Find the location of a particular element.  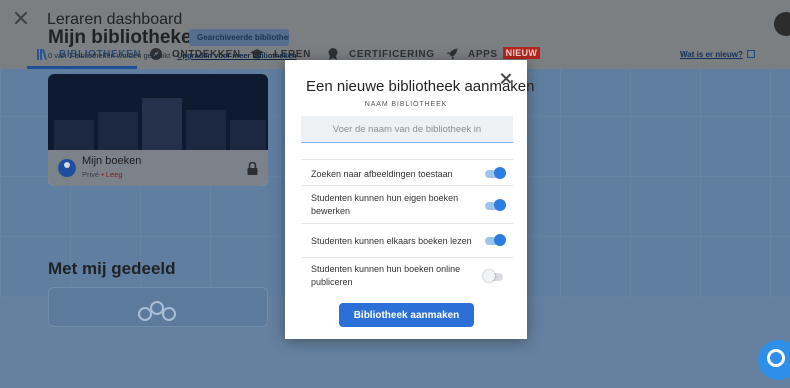

library-cover is located at coordinates (158, 112).